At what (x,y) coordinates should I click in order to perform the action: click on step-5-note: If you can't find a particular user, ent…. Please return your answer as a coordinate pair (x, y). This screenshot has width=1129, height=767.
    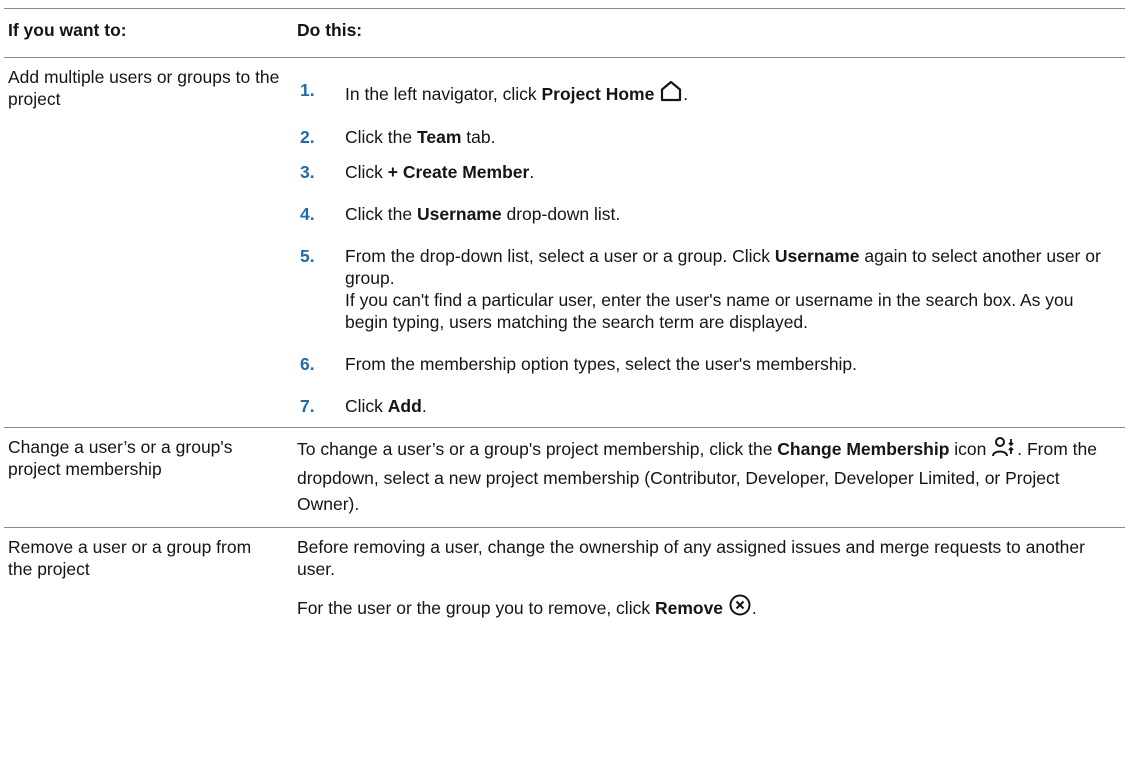
    Looking at the image, I should click on (709, 311).